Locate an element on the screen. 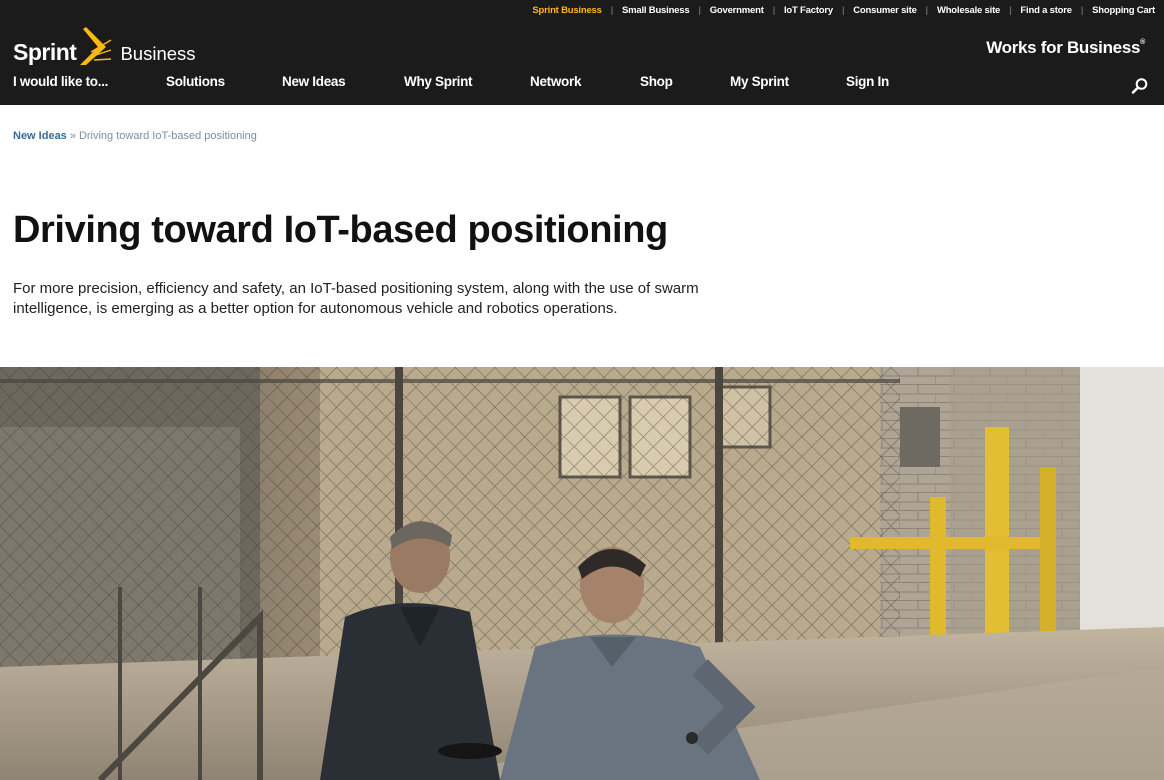 The image size is (1164, 780). tagline: Works for Business® is located at coordinates (1065, 48).